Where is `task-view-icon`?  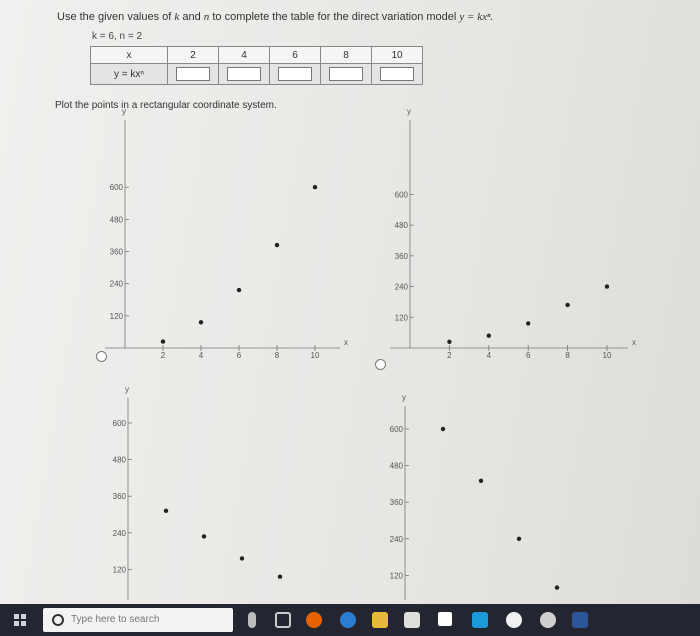 task-view-icon is located at coordinates (283, 620).